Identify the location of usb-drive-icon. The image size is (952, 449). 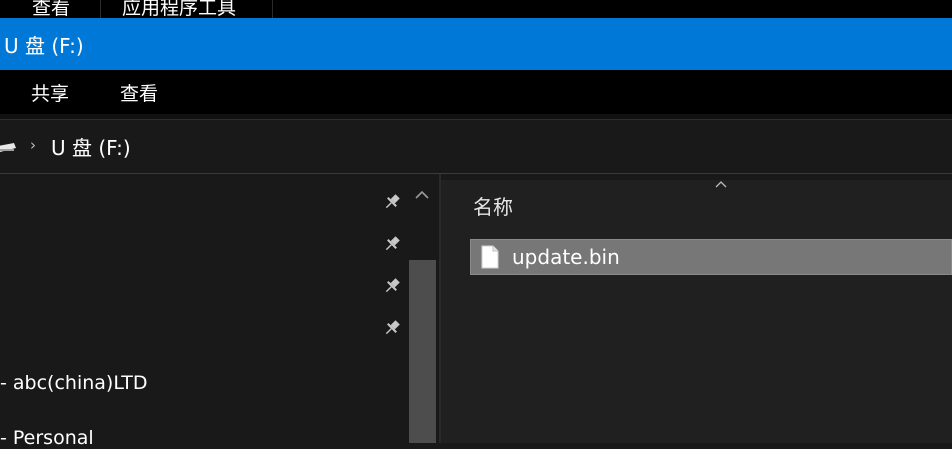
(8, 147).